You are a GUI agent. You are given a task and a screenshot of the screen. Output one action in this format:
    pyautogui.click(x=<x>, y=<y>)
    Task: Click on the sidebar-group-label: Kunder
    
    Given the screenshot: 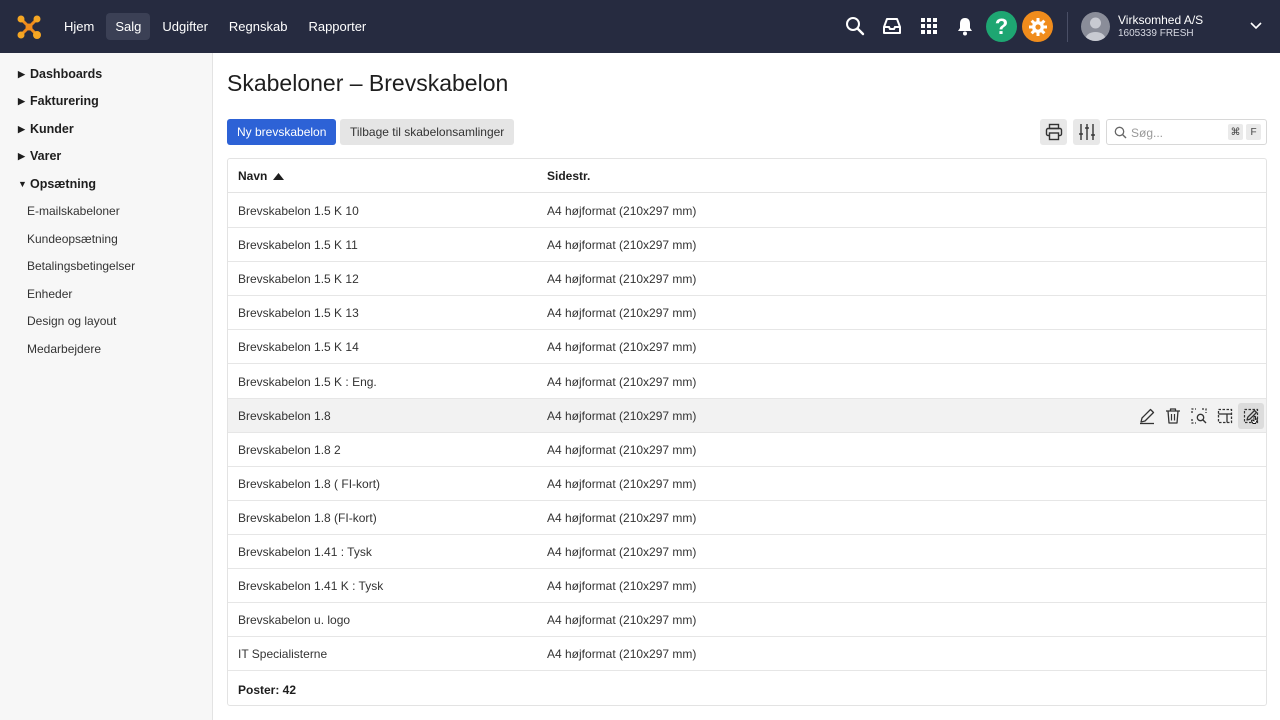 What is the action you would take?
    pyautogui.click(x=52, y=129)
    